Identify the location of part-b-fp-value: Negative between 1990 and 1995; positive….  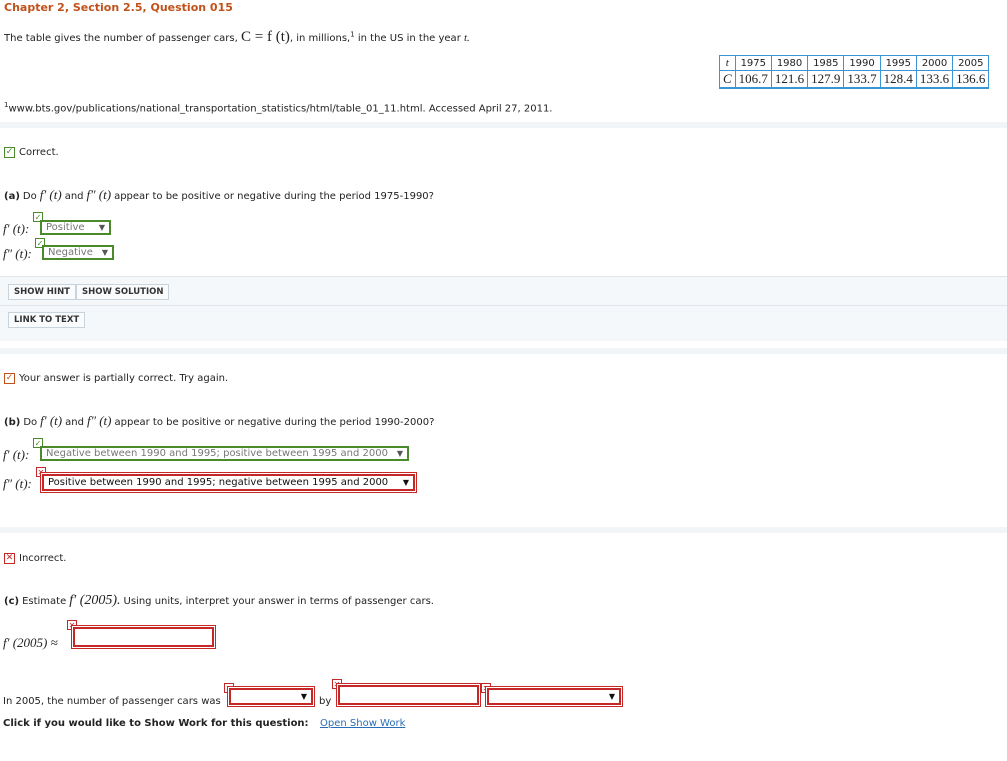
(217, 453).